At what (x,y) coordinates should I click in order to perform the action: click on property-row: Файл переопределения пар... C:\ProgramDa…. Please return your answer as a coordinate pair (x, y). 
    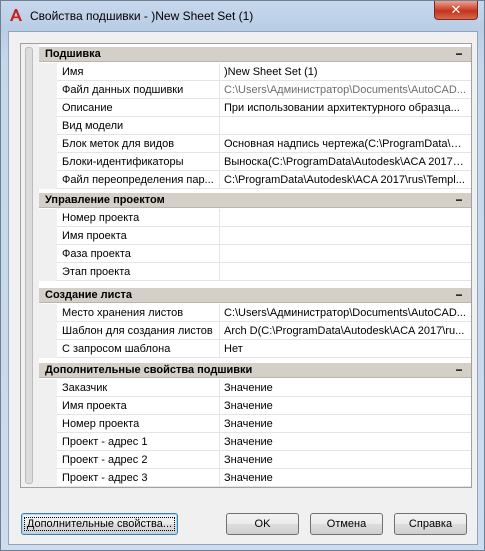
    Looking at the image, I should click on (255, 180).